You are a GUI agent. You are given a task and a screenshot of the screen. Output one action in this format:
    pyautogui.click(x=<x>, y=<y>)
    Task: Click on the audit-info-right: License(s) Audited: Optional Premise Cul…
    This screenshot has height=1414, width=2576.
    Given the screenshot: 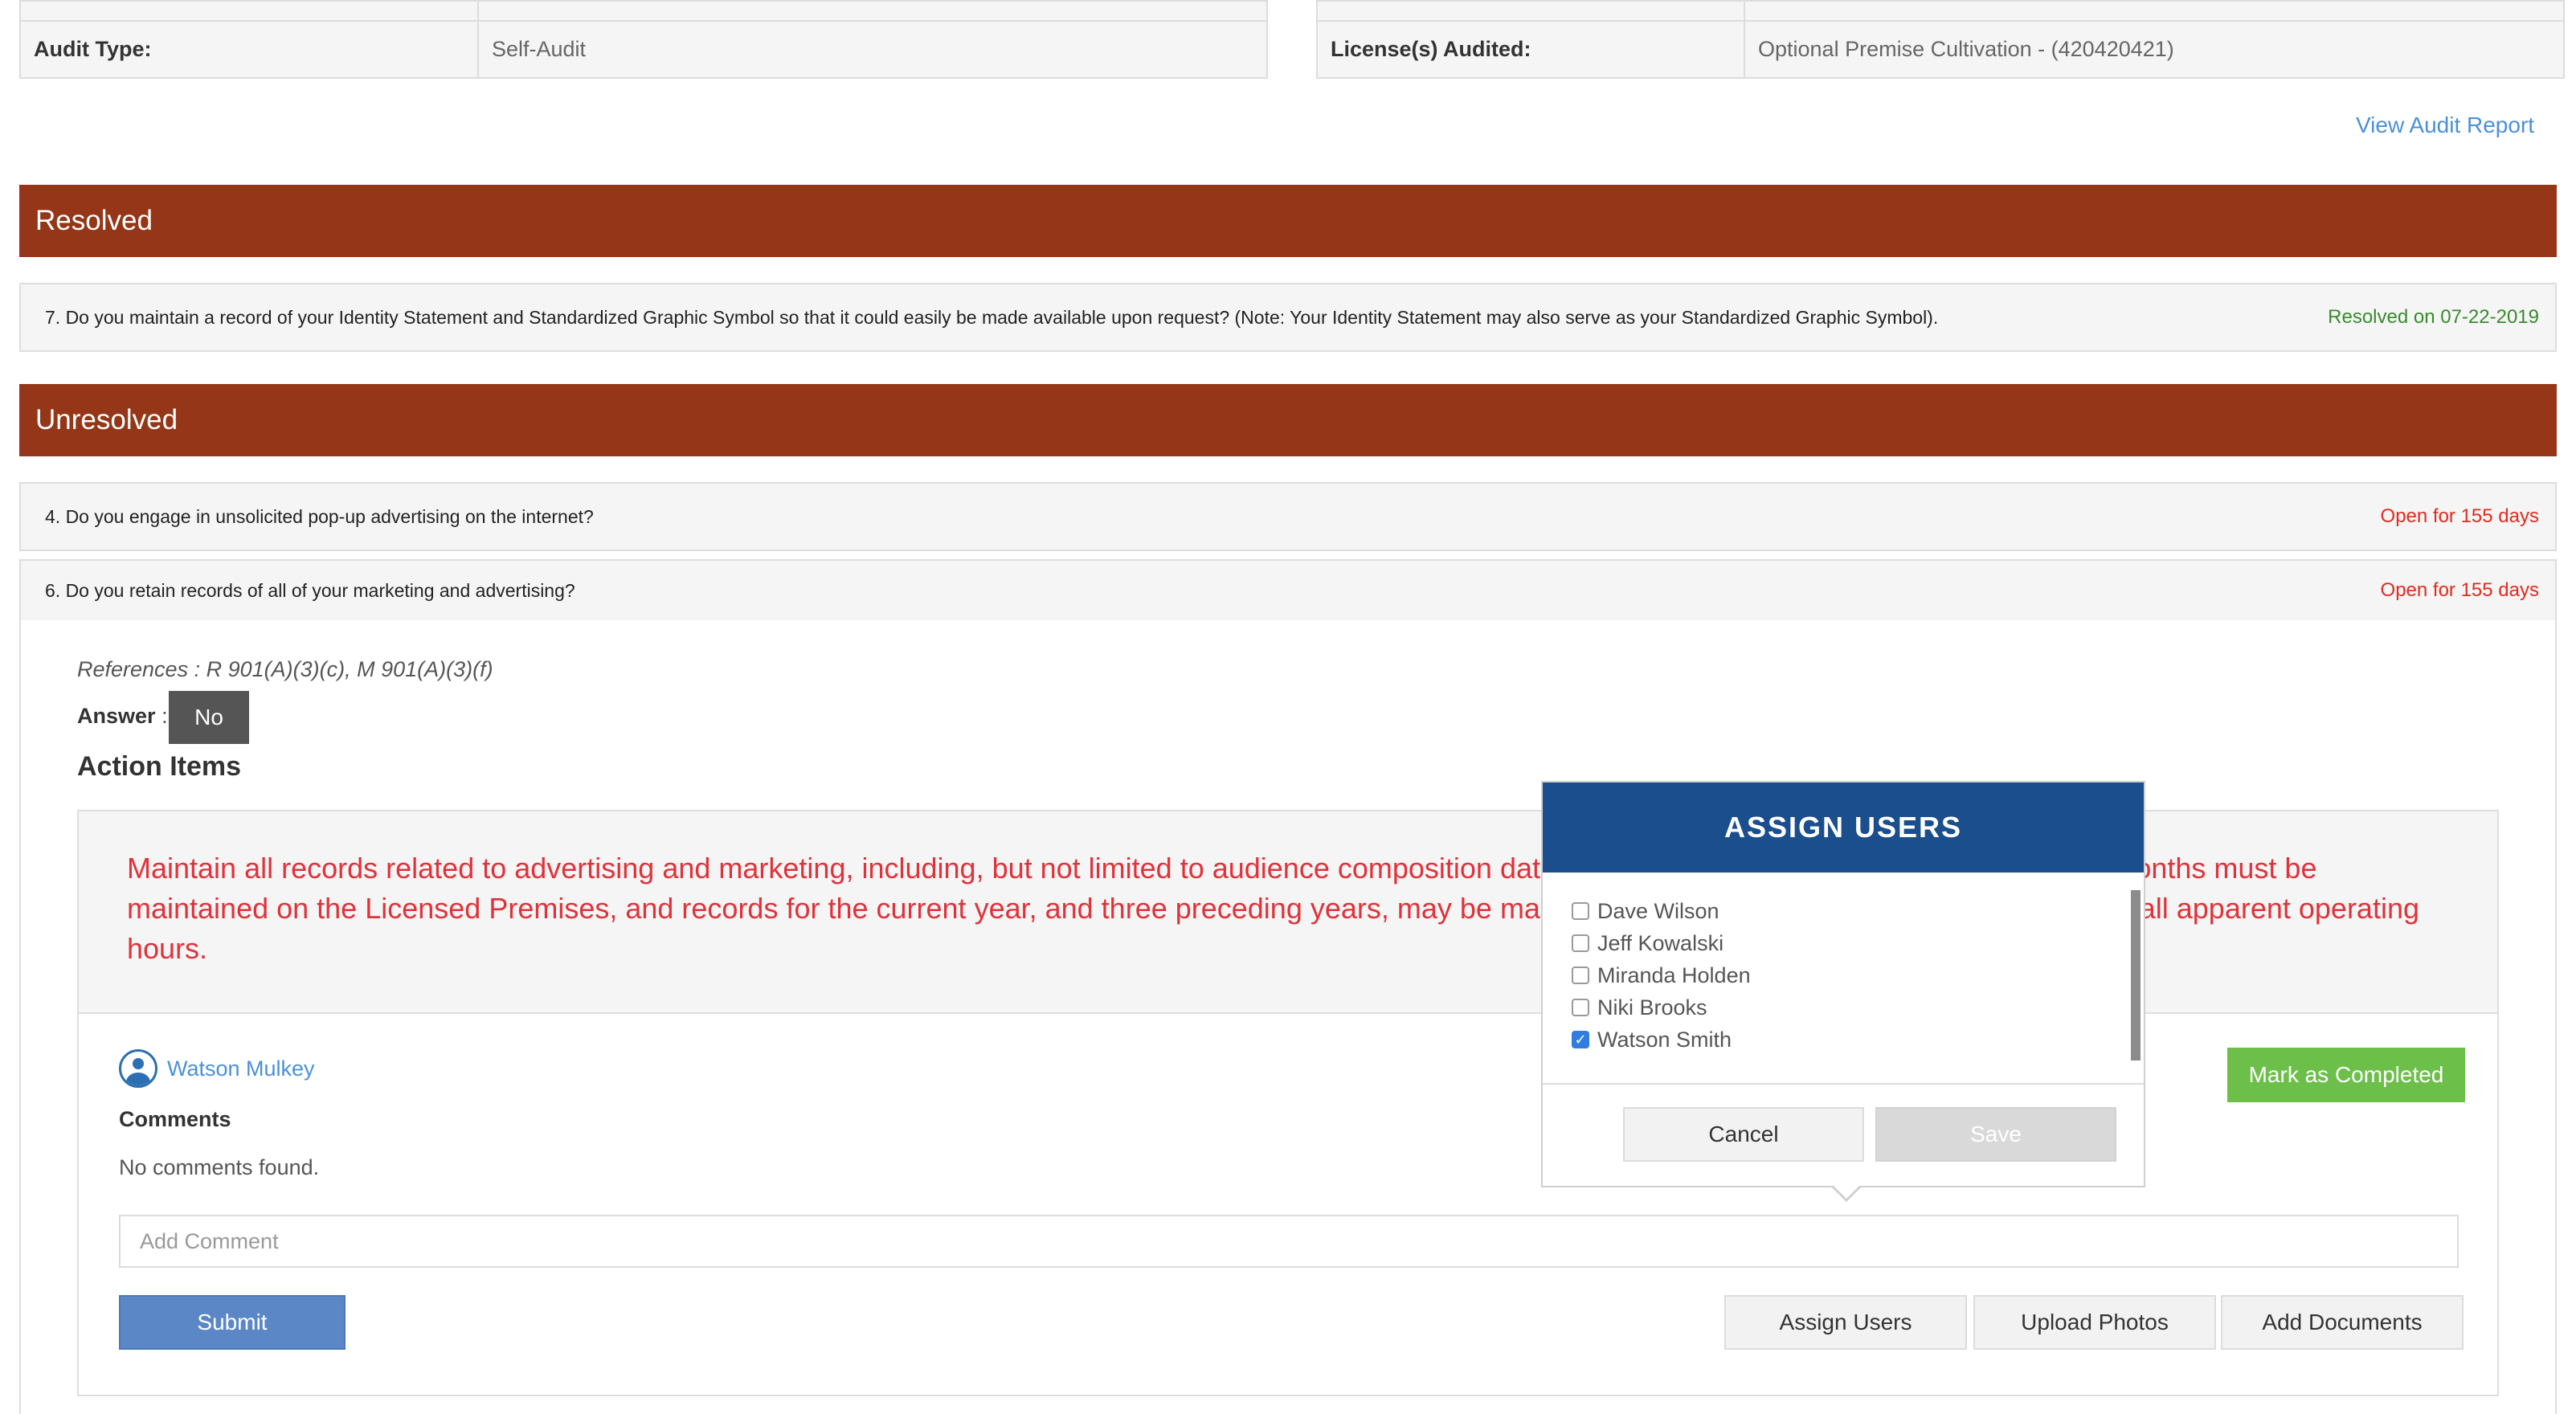 What is the action you would take?
    pyautogui.click(x=1941, y=39)
    